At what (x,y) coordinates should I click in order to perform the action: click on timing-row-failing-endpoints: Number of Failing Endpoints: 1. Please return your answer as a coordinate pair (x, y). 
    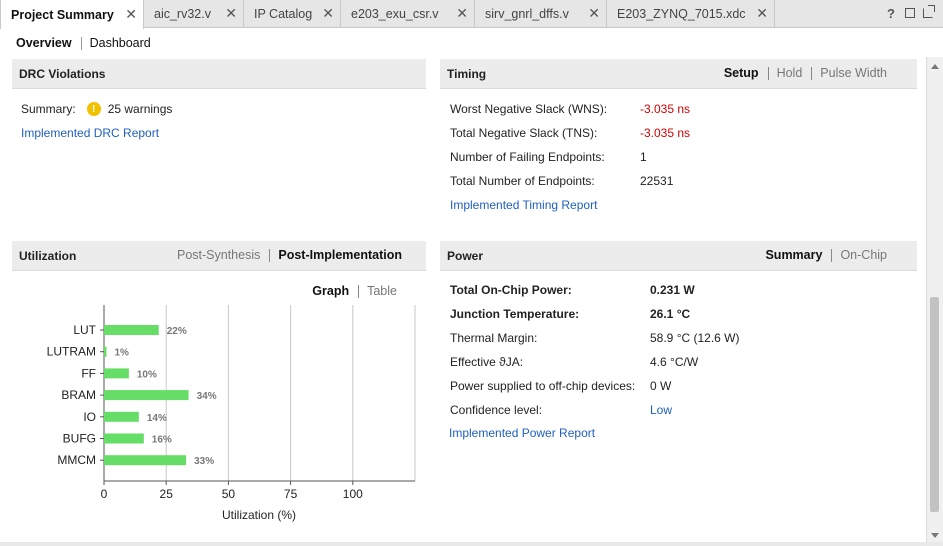
    Looking at the image, I should click on (548, 157).